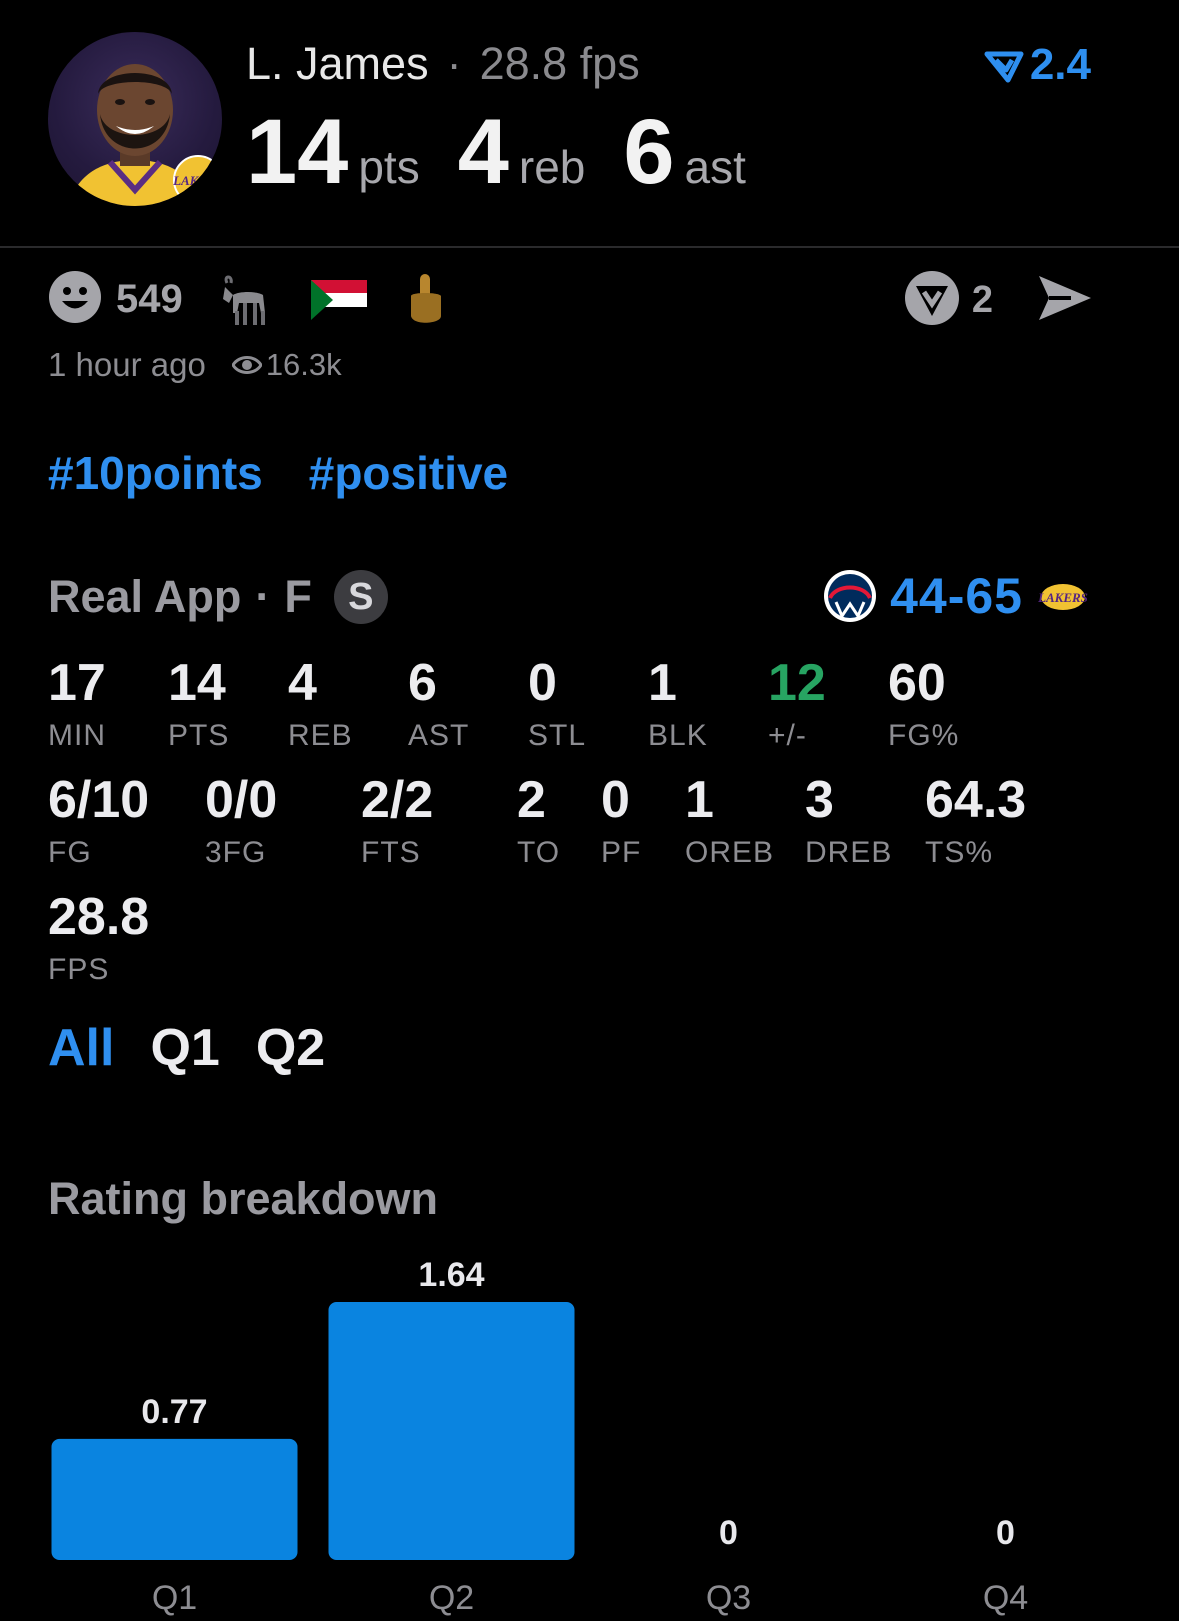 This screenshot has width=1179, height=1621. What do you see at coordinates (77, 683) in the screenshot?
I see `stat-value: 17` at bounding box center [77, 683].